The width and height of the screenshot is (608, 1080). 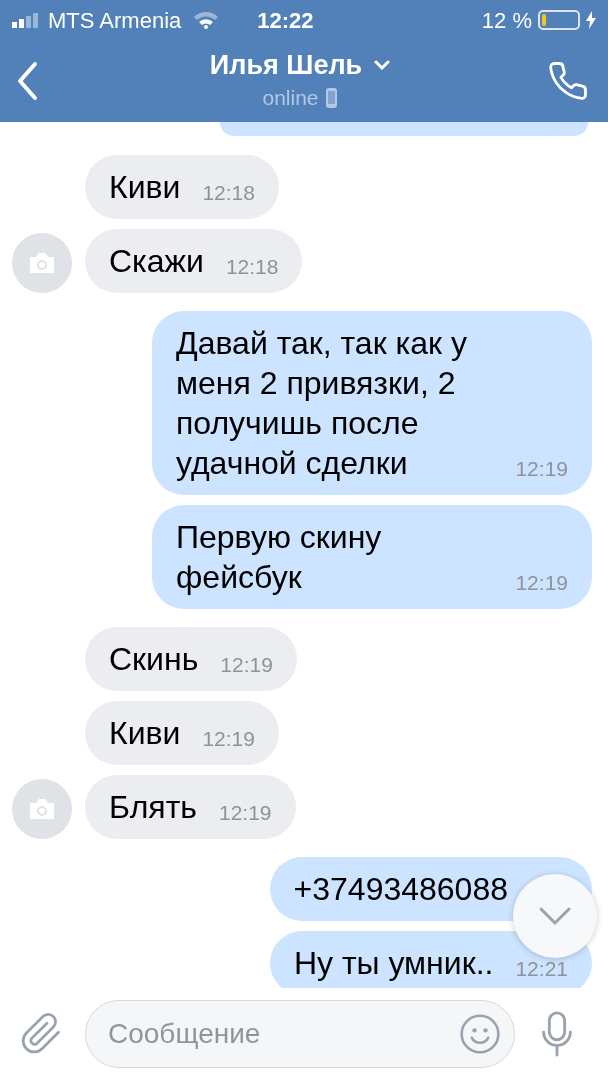 What do you see at coordinates (153, 807) in the screenshot?
I see `message-text: Блять` at bounding box center [153, 807].